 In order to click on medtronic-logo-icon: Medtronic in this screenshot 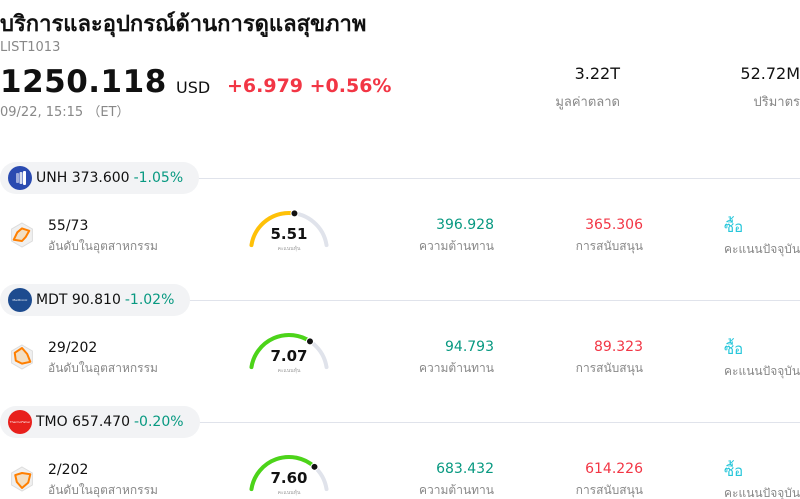, I will do `click(20, 300)`.